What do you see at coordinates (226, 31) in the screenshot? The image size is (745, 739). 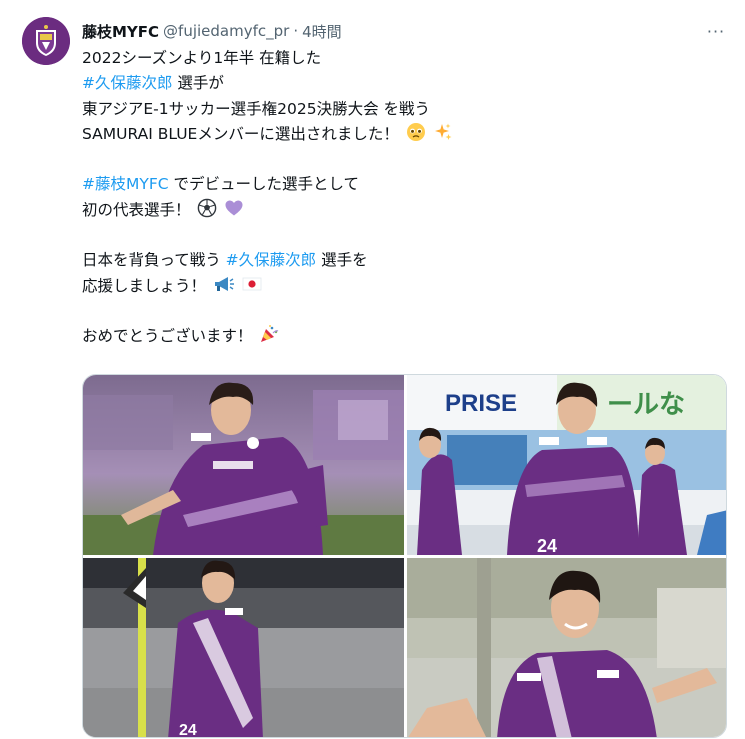 I see `user-handle: @fujiedamyfc_pr` at bounding box center [226, 31].